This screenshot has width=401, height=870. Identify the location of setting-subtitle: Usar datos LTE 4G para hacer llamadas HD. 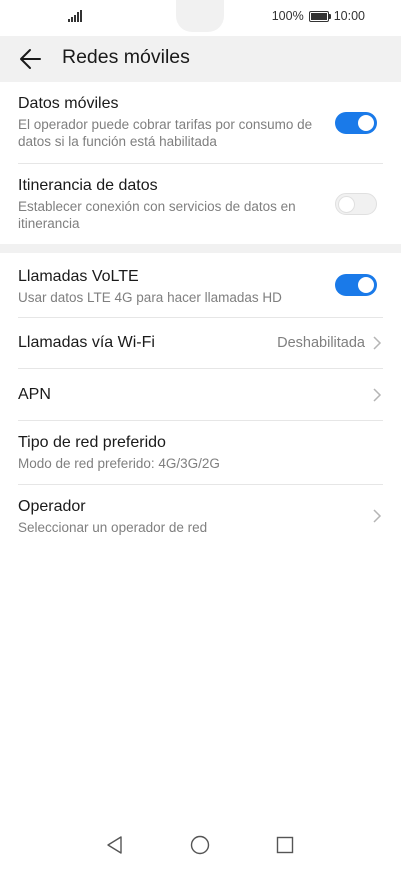
(150, 297).